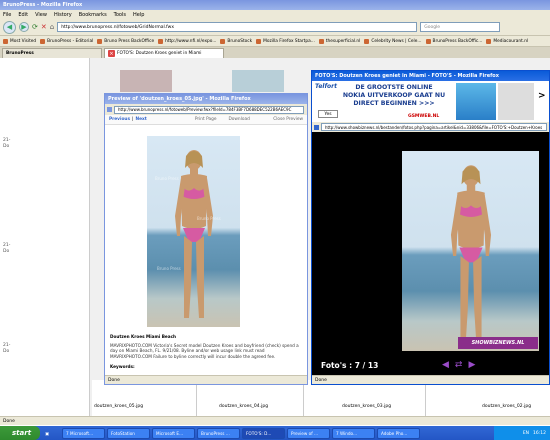  Describe the element at coordinates (45, 237) in the screenshot. I see `left-panel: 21- Do 21- Do 21- Do` at that location.